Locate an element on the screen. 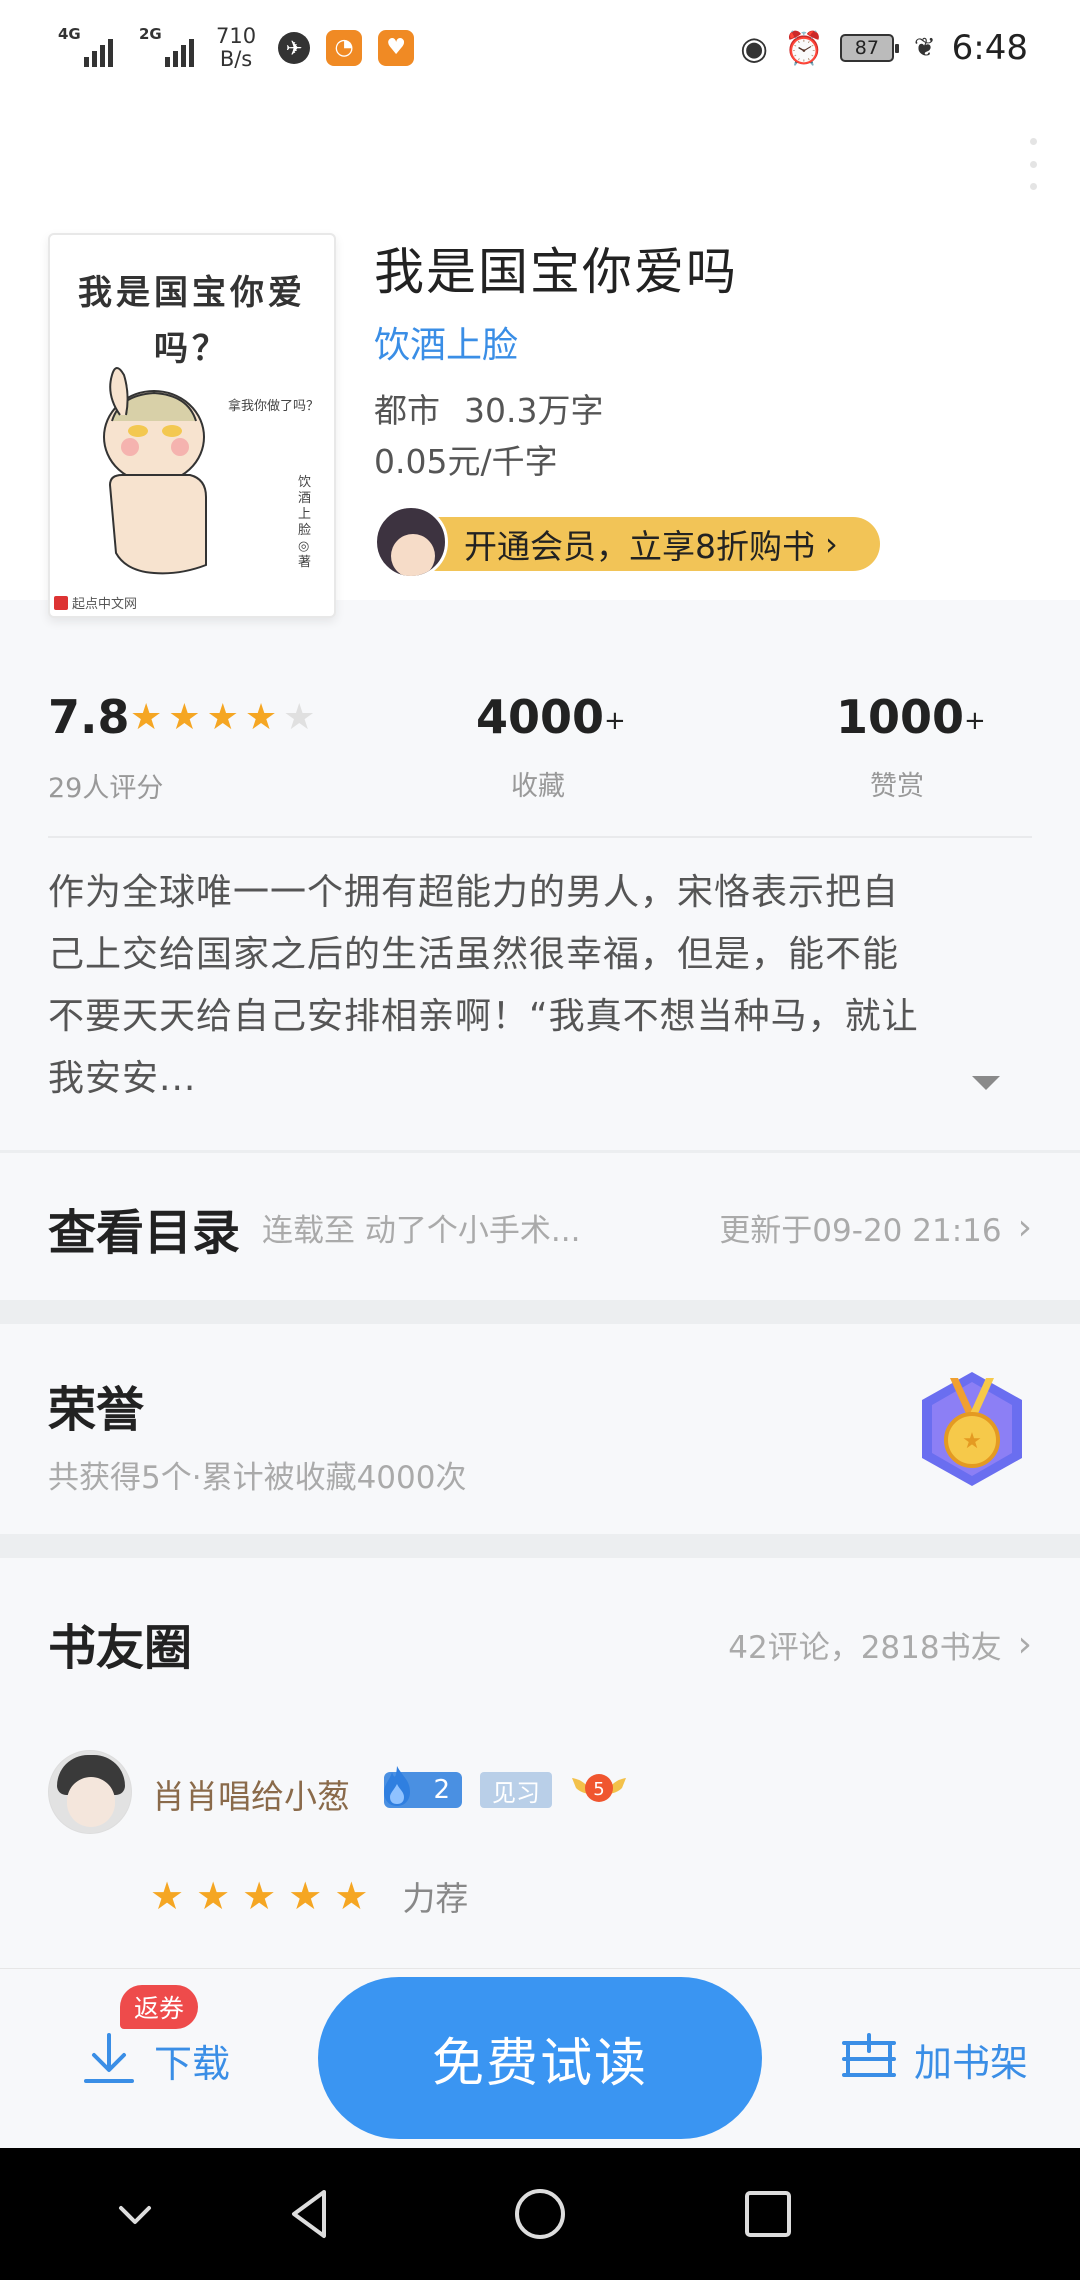 Image resolution: width=1080 pixels, height=2280 pixels. free-read-button: 免费试读 is located at coordinates (540, 2058).